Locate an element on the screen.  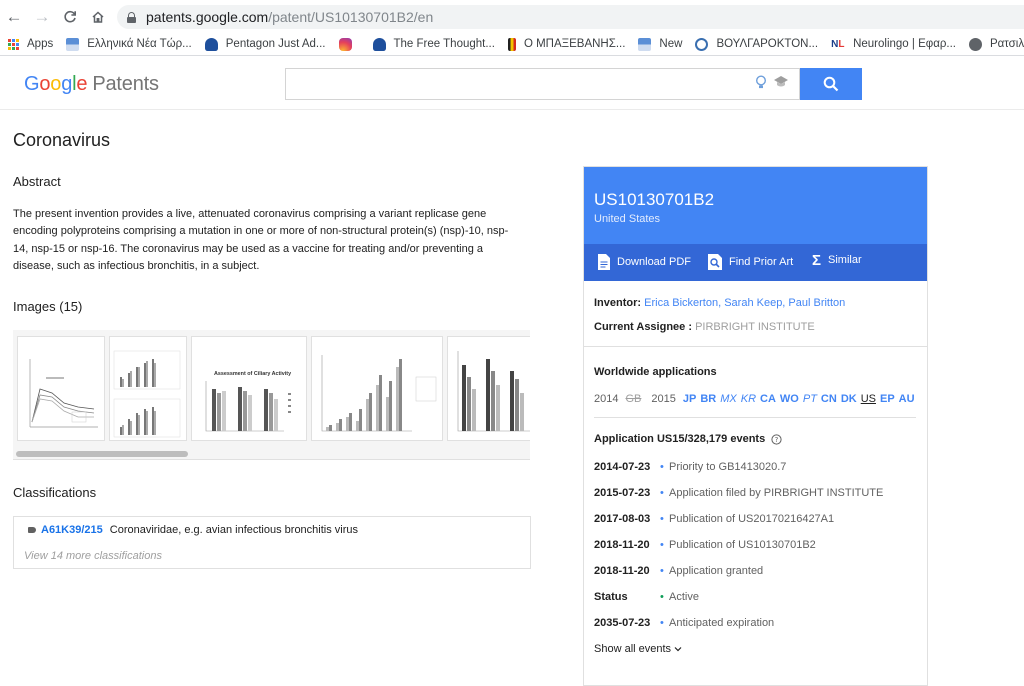
country-link: BR is located at coordinates (708, 399).